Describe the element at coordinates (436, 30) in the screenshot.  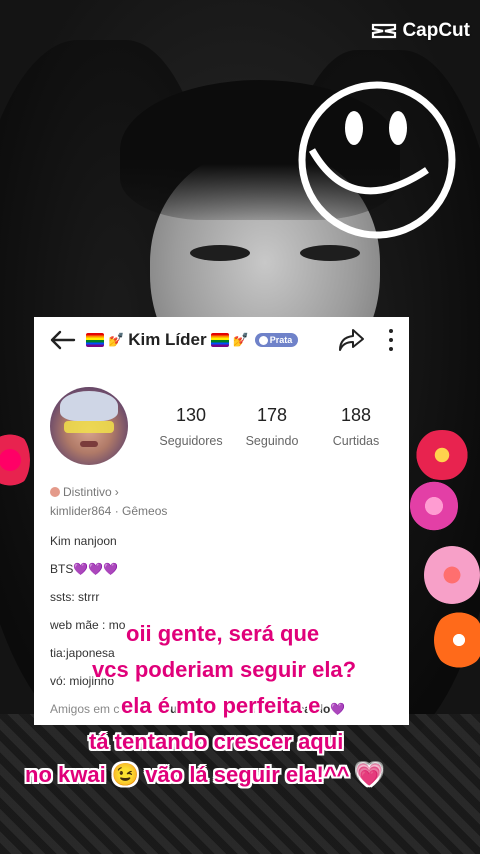
I see `capcut-brand: CapCut` at that location.